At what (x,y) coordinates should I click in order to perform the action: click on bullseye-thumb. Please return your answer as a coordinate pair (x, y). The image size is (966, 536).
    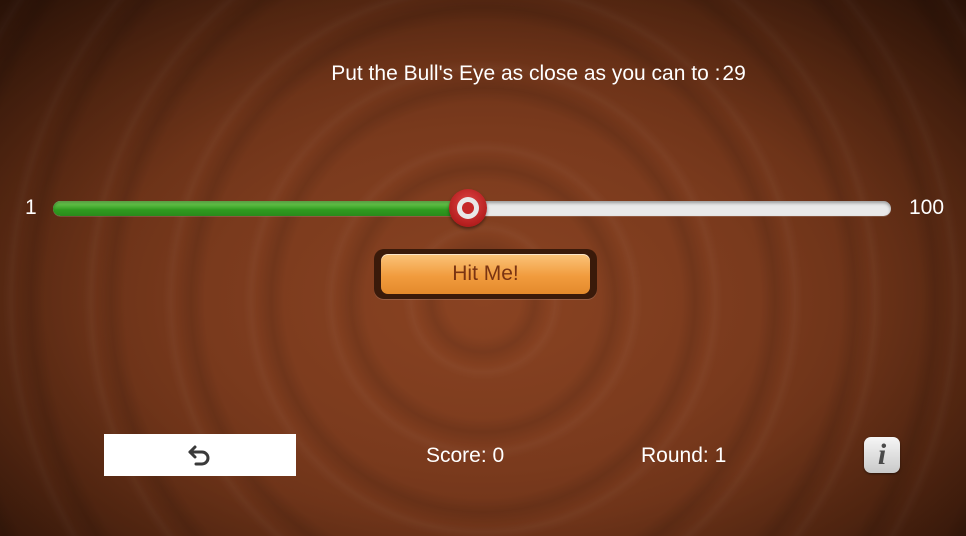
    Looking at the image, I should click on (467, 208).